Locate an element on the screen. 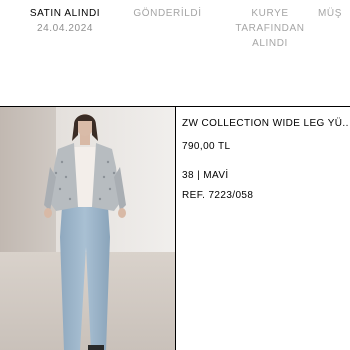 The height and width of the screenshot is (350, 350). status-step-customer: MÜŞ is located at coordinates (334, 13).